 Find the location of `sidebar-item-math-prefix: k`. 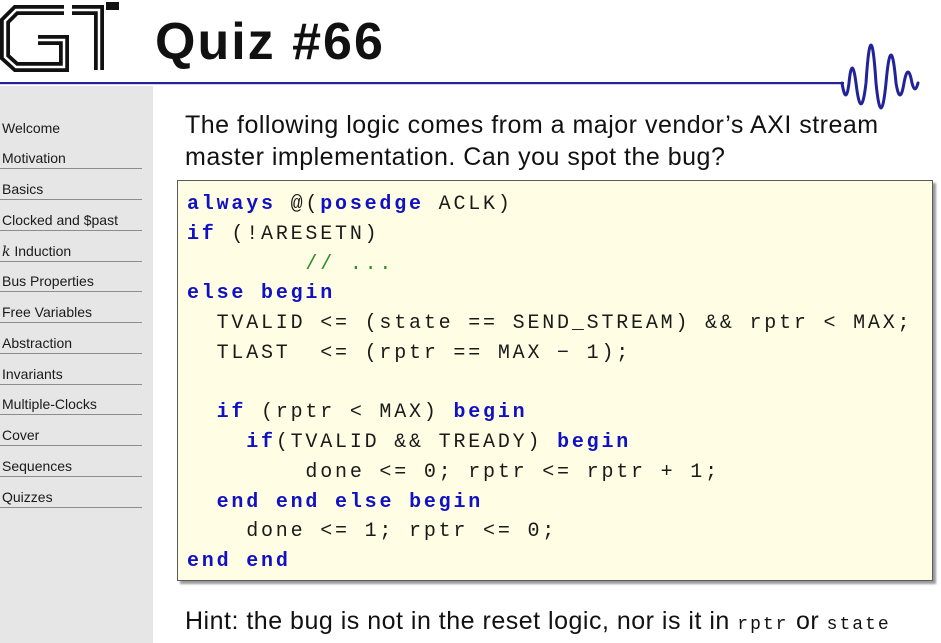

sidebar-item-math-prefix: k is located at coordinates (6, 251).